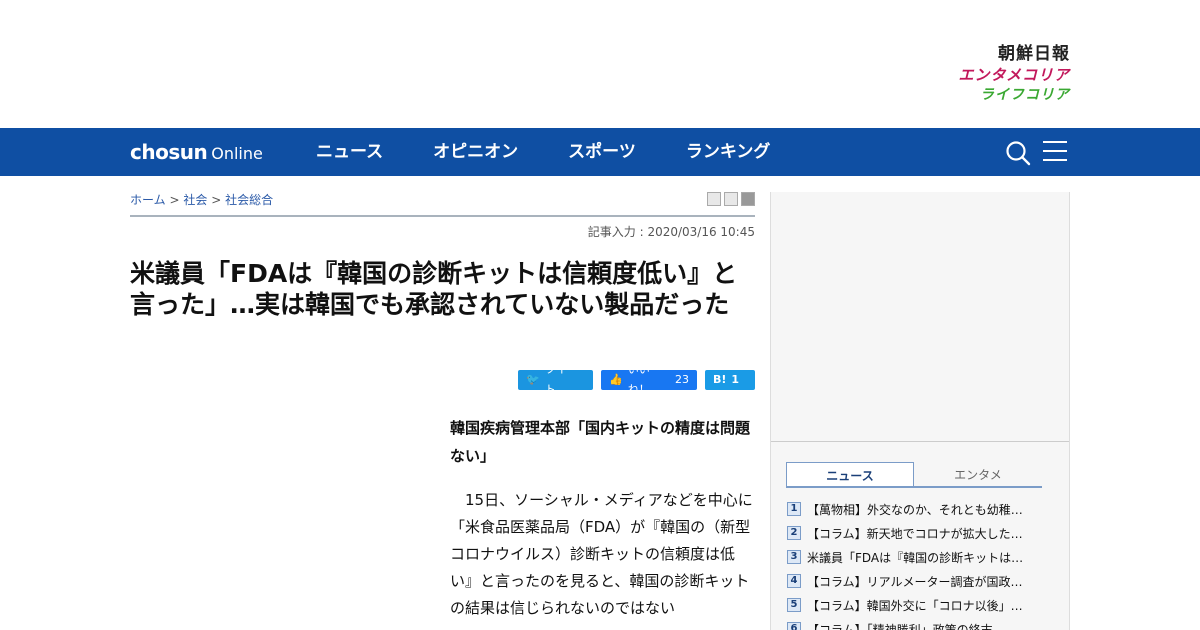 The image size is (1200, 630). Describe the element at coordinates (671, 232) in the screenshot. I see `article-date: 記事入力 : 2020/03/16 10:45` at that location.